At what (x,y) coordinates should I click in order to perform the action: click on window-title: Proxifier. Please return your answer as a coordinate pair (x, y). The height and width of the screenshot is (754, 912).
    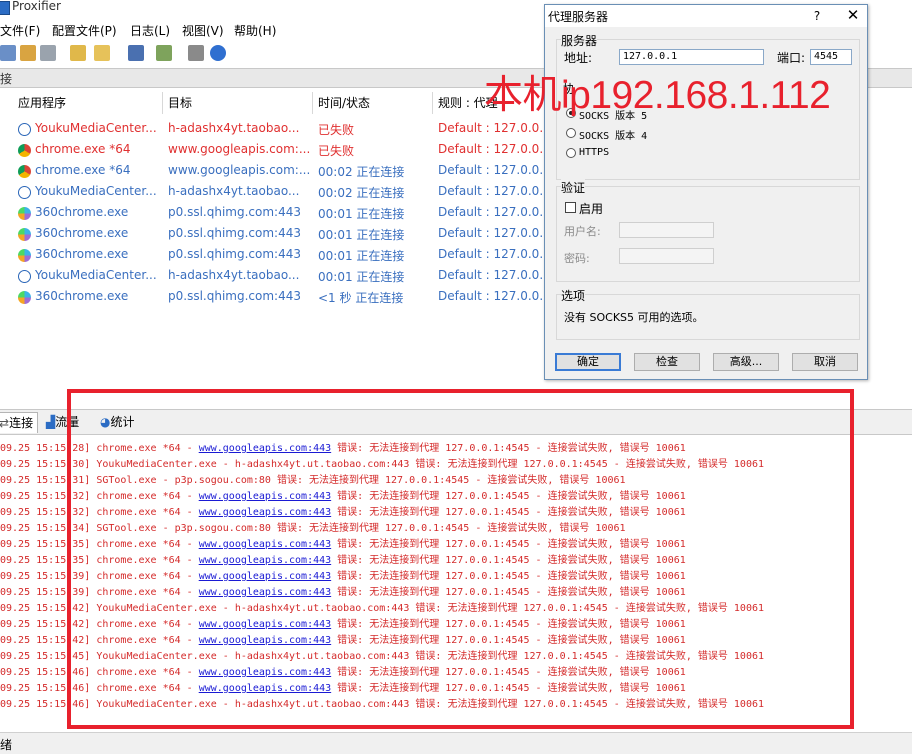
    Looking at the image, I should click on (36, 6).